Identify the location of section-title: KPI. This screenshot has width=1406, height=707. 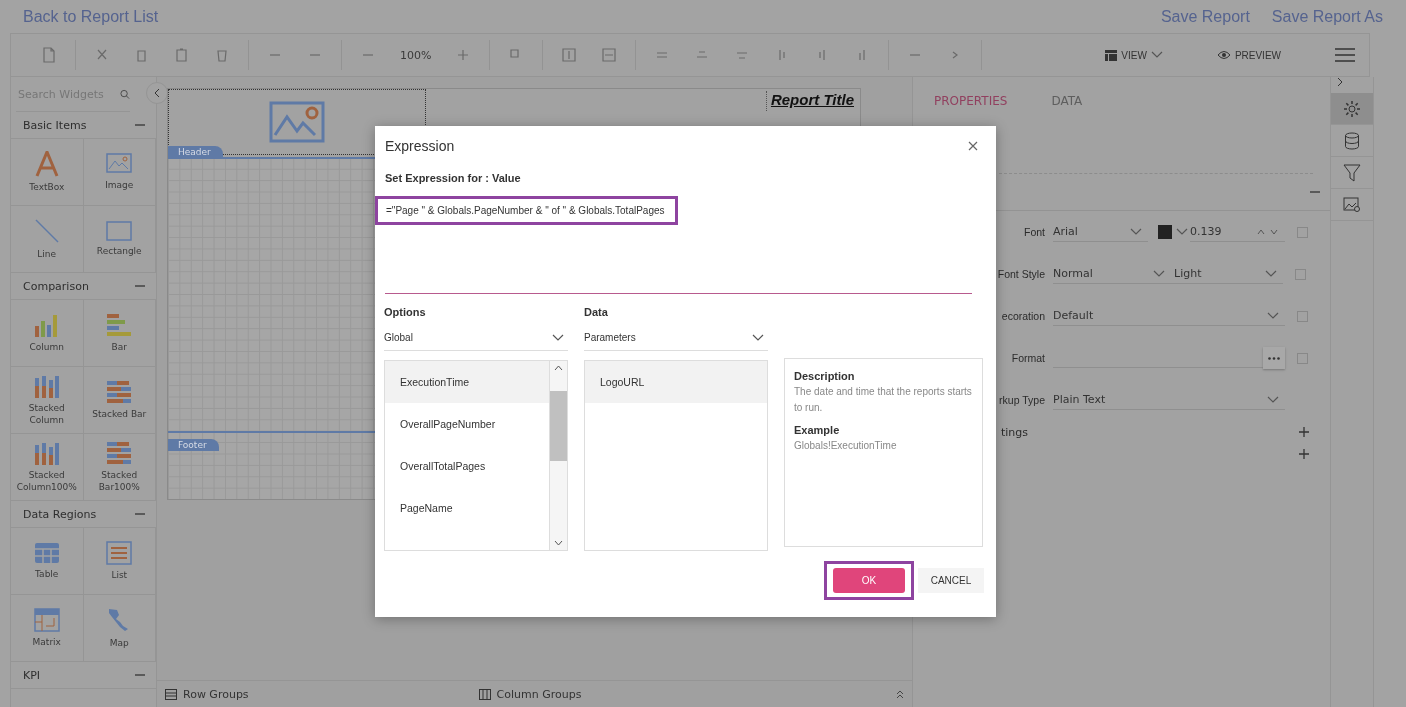
(32, 675).